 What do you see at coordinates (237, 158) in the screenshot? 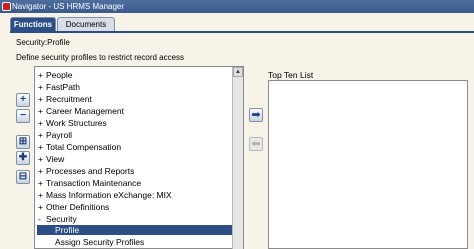
I see `tree-scrollbar: ▲` at bounding box center [237, 158].